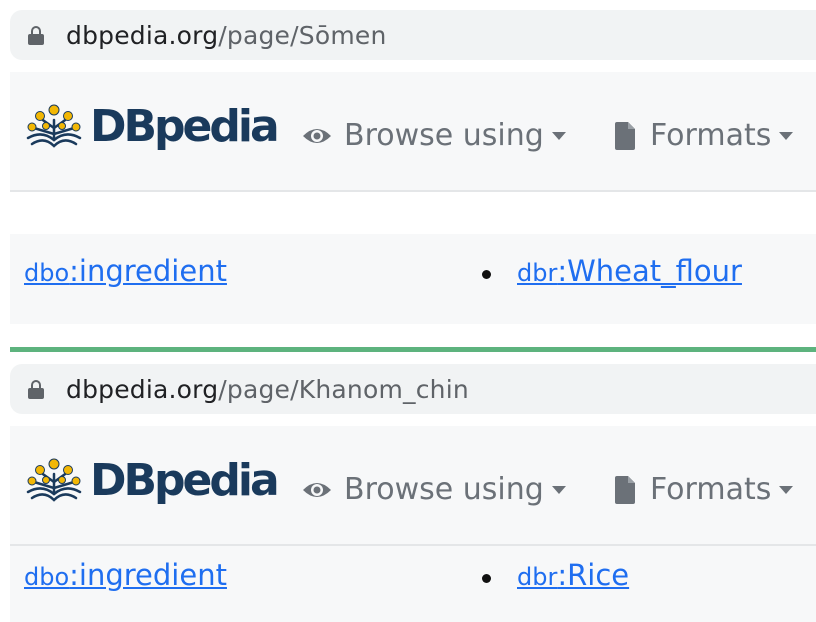 The width and height of the screenshot is (816, 622). Describe the element at coordinates (413, 279) in the screenshot. I see `property-row: dbo:ingredient dbr:Wheat_flour` at that location.